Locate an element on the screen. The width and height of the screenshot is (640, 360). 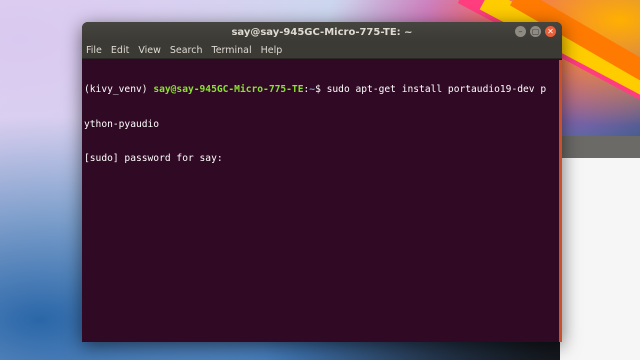
prompt-user-host: say@say-945GC-Micro-775-TE is located at coordinates (228, 89).